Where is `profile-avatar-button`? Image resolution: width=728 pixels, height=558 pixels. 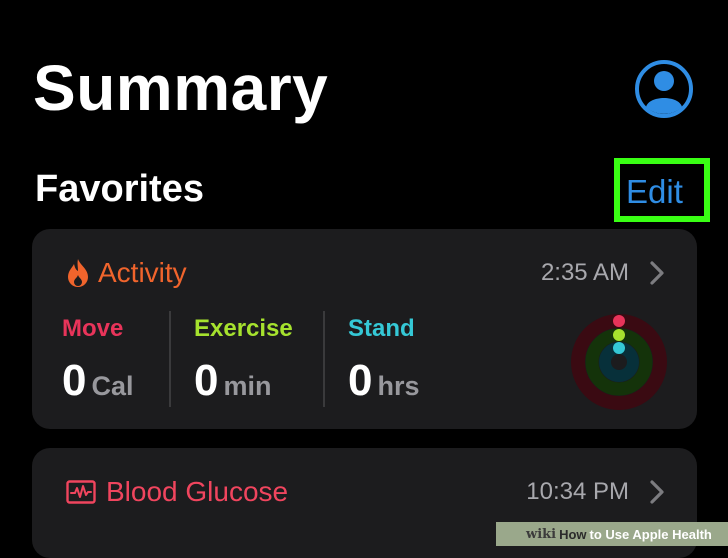
profile-avatar-button is located at coordinates (664, 89).